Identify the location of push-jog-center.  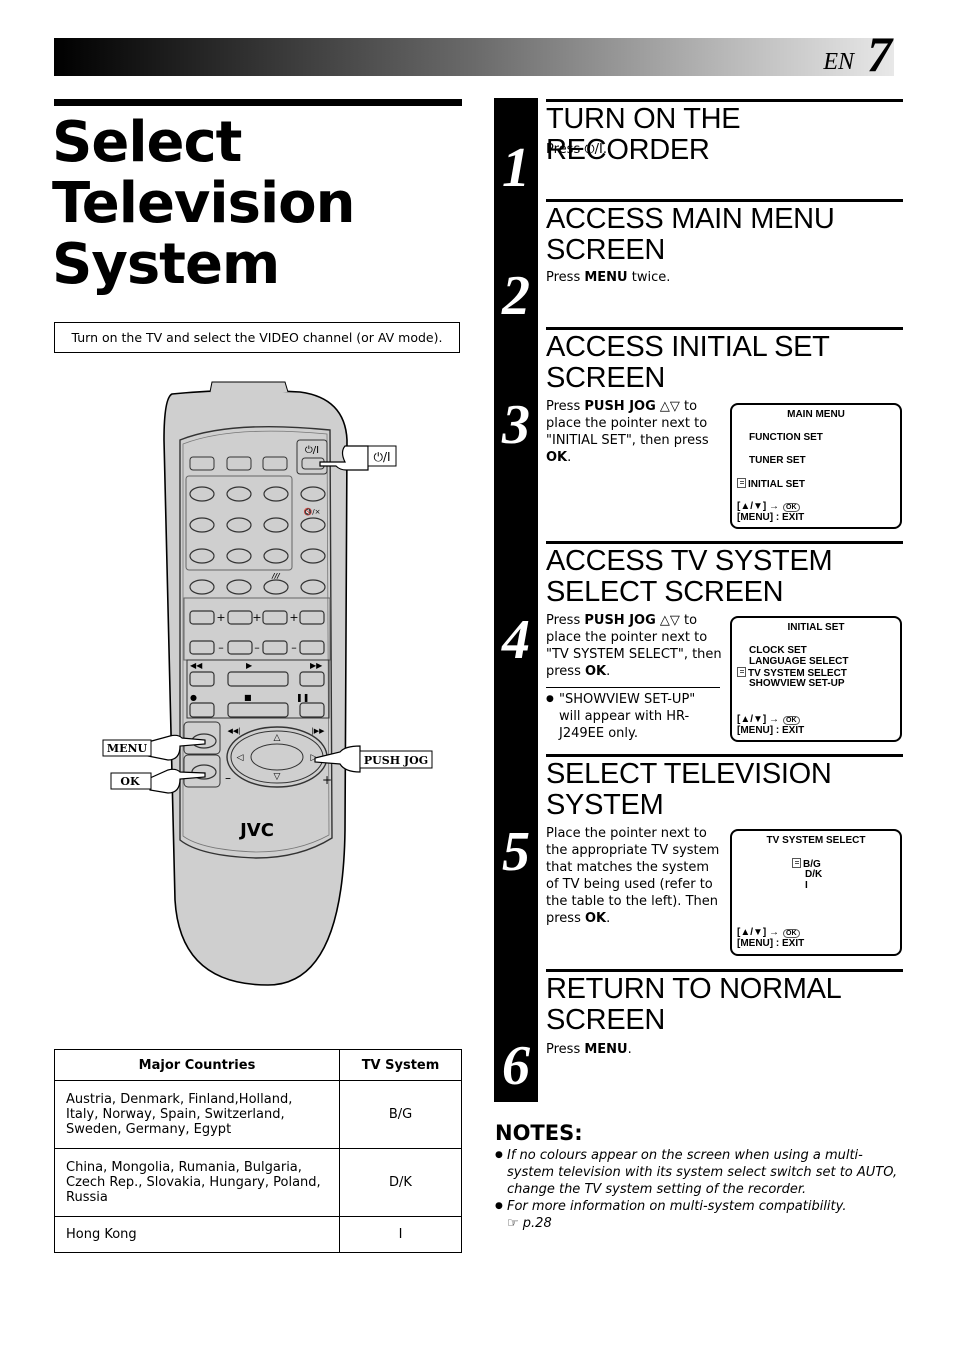
(277, 757).